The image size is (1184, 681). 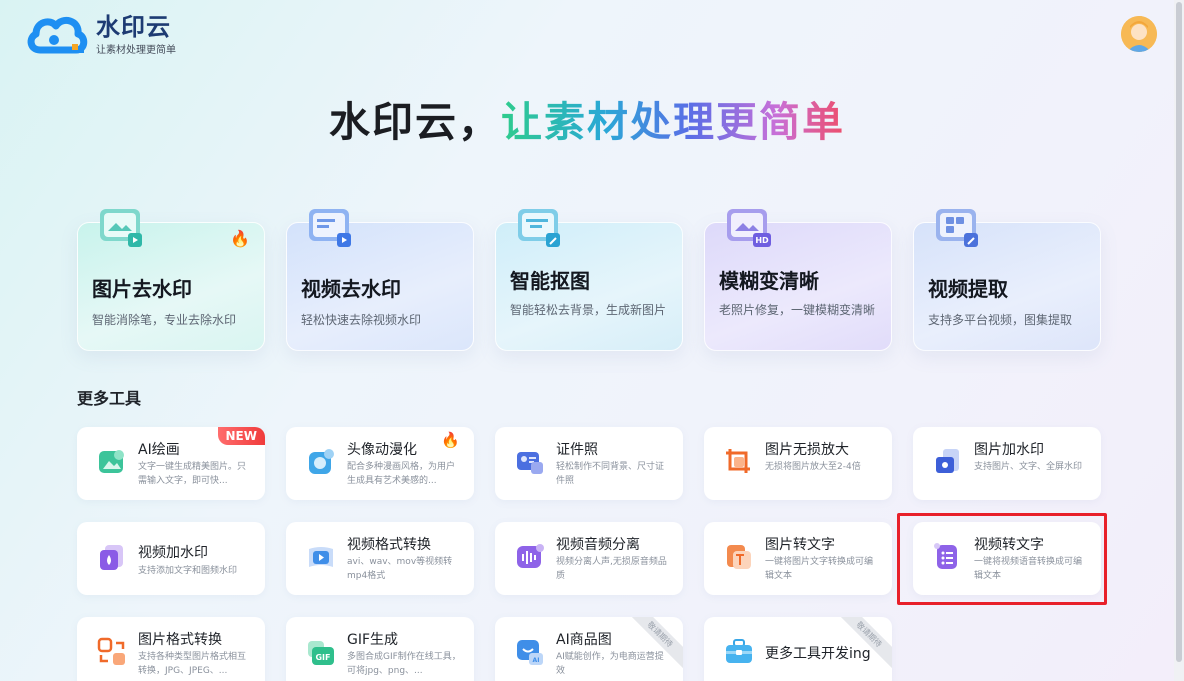 What do you see at coordinates (133, 27) in the screenshot?
I see `logo-title: 水印云` at bounding box center [133, 27].